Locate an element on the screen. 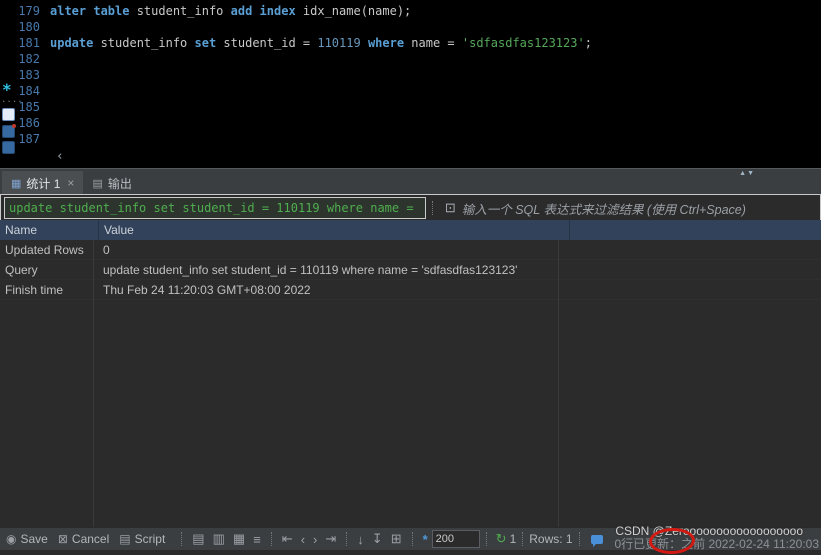  status-message: 0行已更新：之前 2022-02-24 11:20:03 is located at coordinates (716, 544).